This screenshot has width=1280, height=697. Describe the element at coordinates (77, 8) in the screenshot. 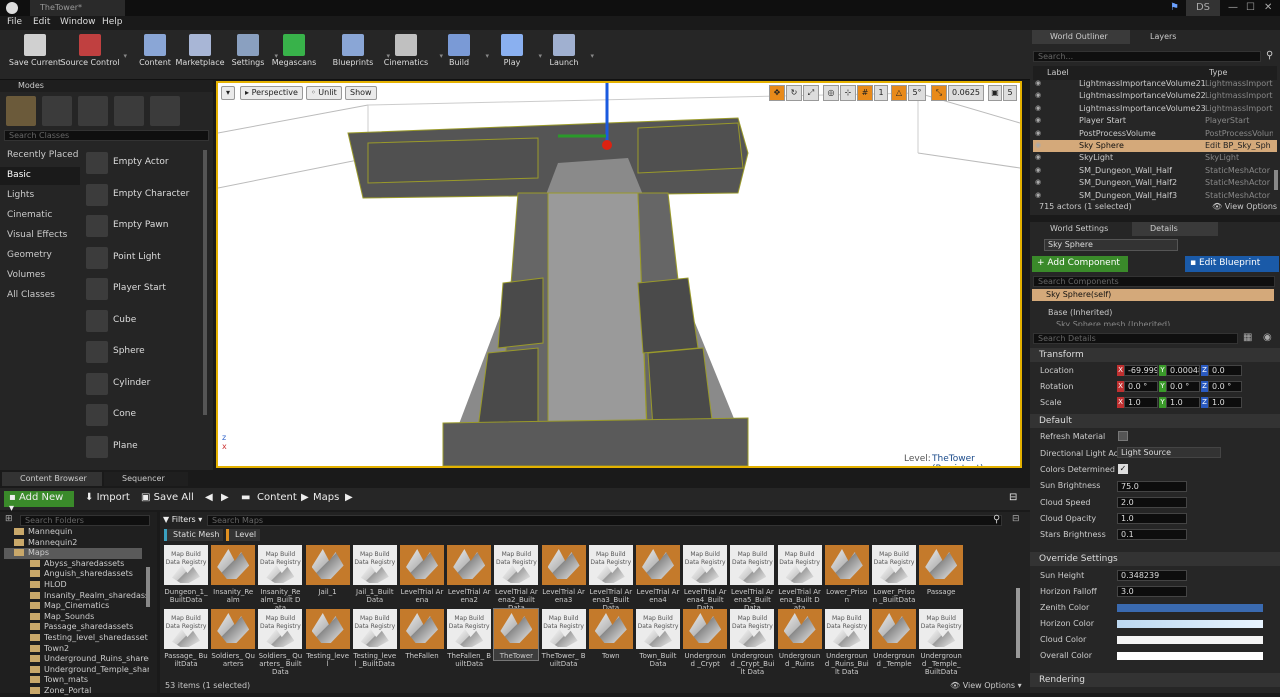

I see `level-tab: TheTower*` at that location.